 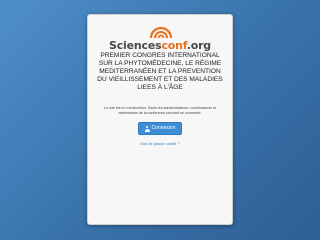 I want to click on sciencesconf-logo: Sciencesconf.org, so click(x=160, y=40).